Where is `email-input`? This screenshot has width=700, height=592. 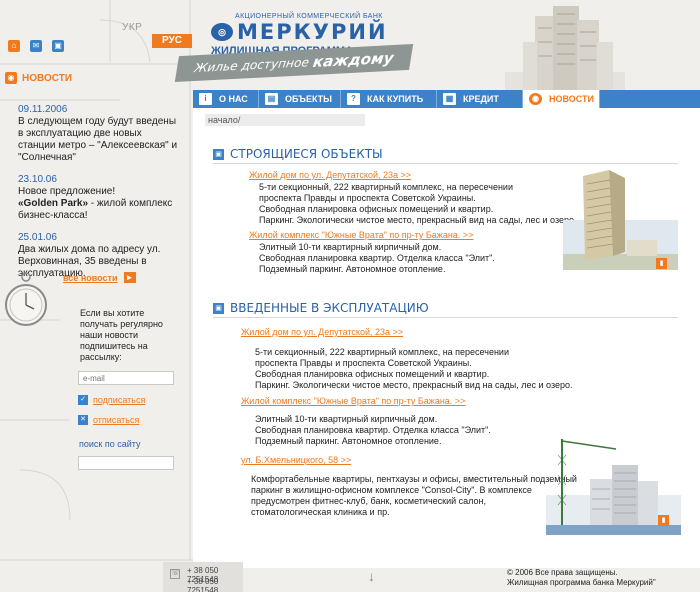
email-input is located at coordinates (126, 378).